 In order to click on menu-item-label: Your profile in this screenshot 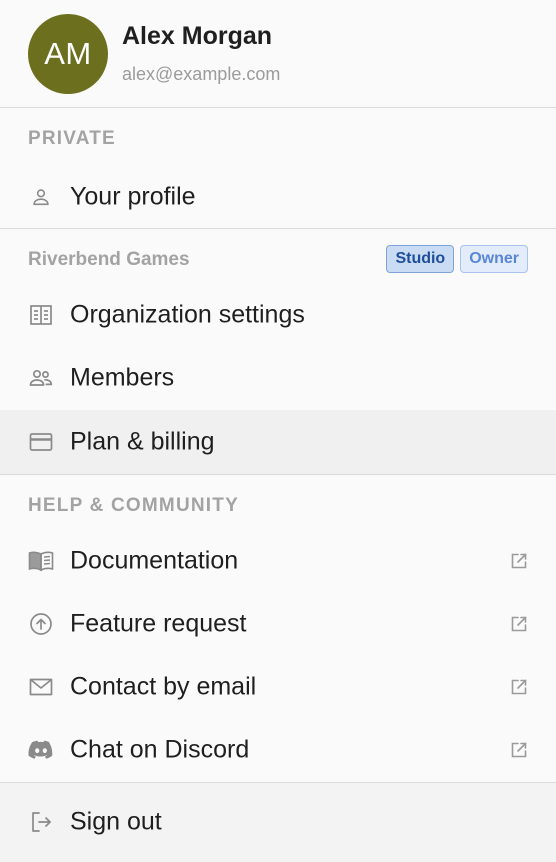, I will do `click(133, 196)`.